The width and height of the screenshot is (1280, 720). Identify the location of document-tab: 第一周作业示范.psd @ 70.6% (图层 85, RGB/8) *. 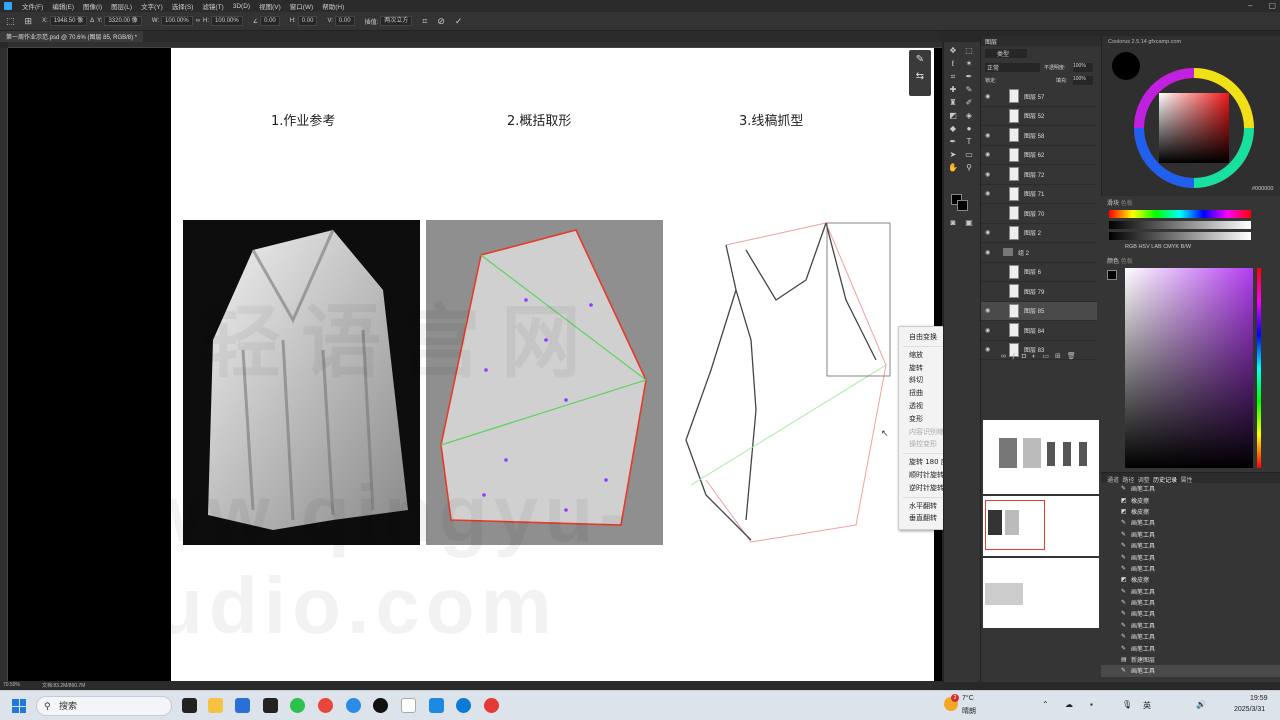
(72, 36).